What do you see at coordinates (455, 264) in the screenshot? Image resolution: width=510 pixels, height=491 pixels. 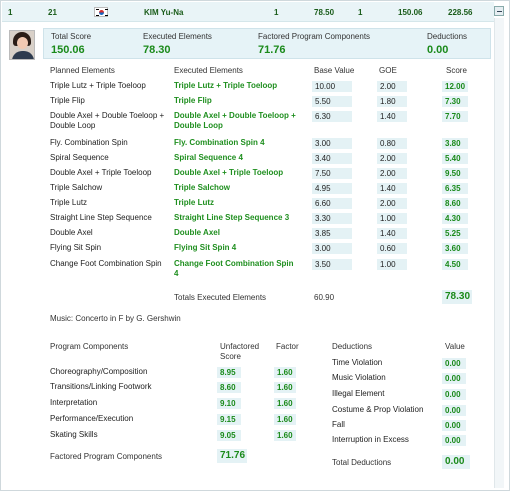 I see `element-score: 4.50` at bounding box center [455, 264].